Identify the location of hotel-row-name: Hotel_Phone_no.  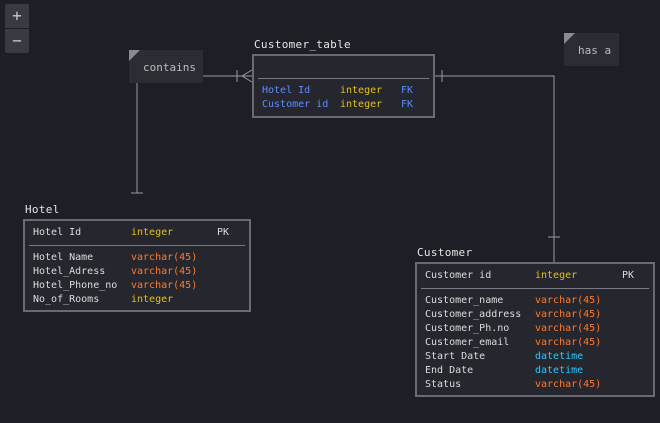
(75, 285).